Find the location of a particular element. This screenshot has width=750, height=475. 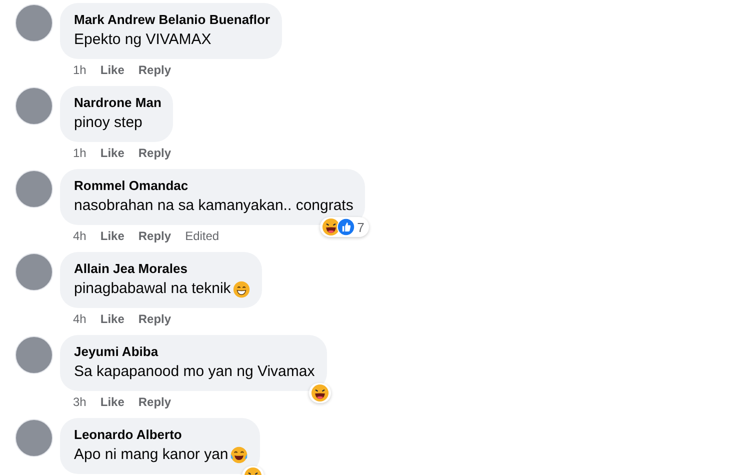

comment-text: Apo ni mang kanor yan is located at coordinates (151, 455).